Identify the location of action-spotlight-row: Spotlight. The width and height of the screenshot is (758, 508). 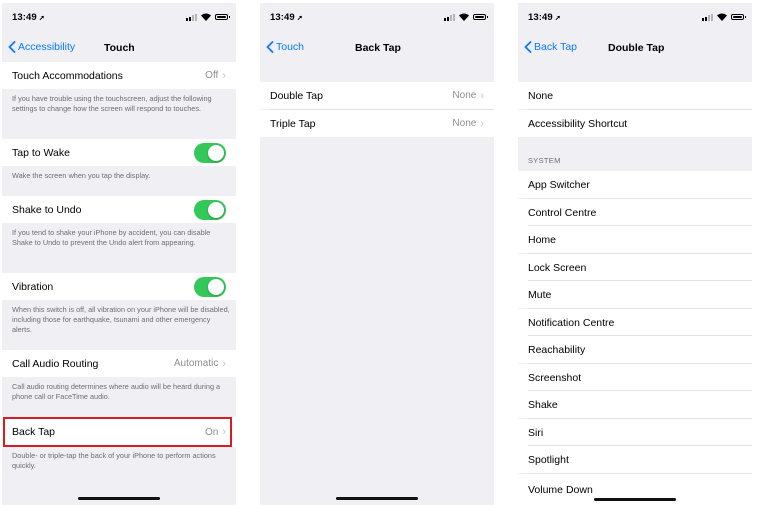
(635, 459).